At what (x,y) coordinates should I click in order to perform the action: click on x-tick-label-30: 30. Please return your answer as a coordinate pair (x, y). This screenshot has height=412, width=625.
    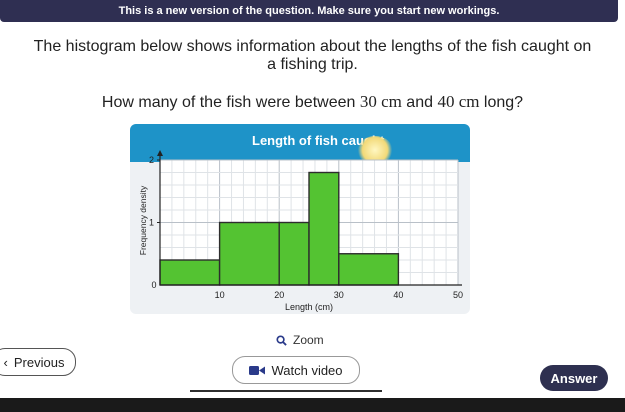
    Looking at the image, I should click on (339, 295).